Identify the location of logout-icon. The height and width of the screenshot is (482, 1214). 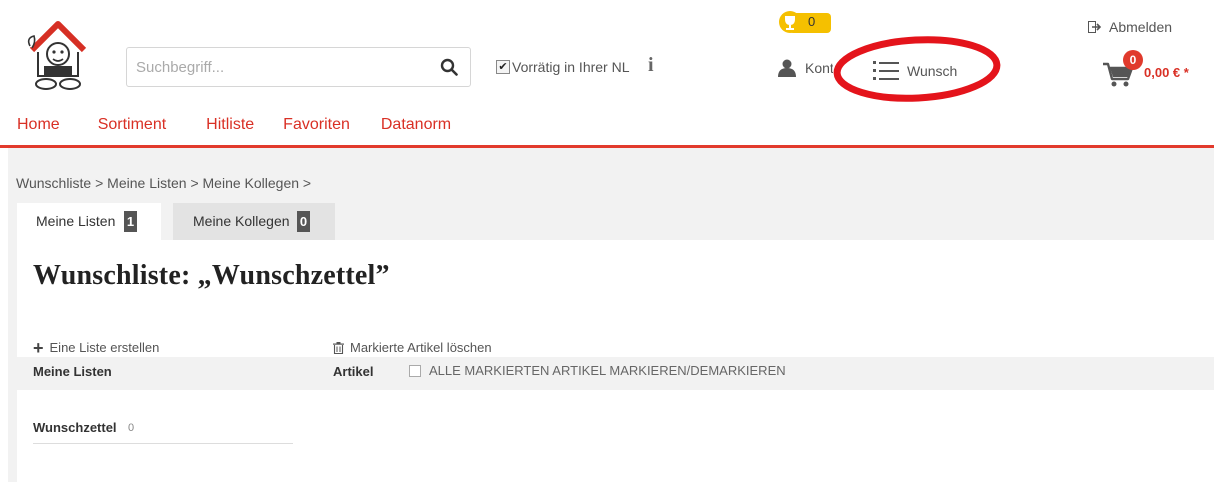
(1095, 27).